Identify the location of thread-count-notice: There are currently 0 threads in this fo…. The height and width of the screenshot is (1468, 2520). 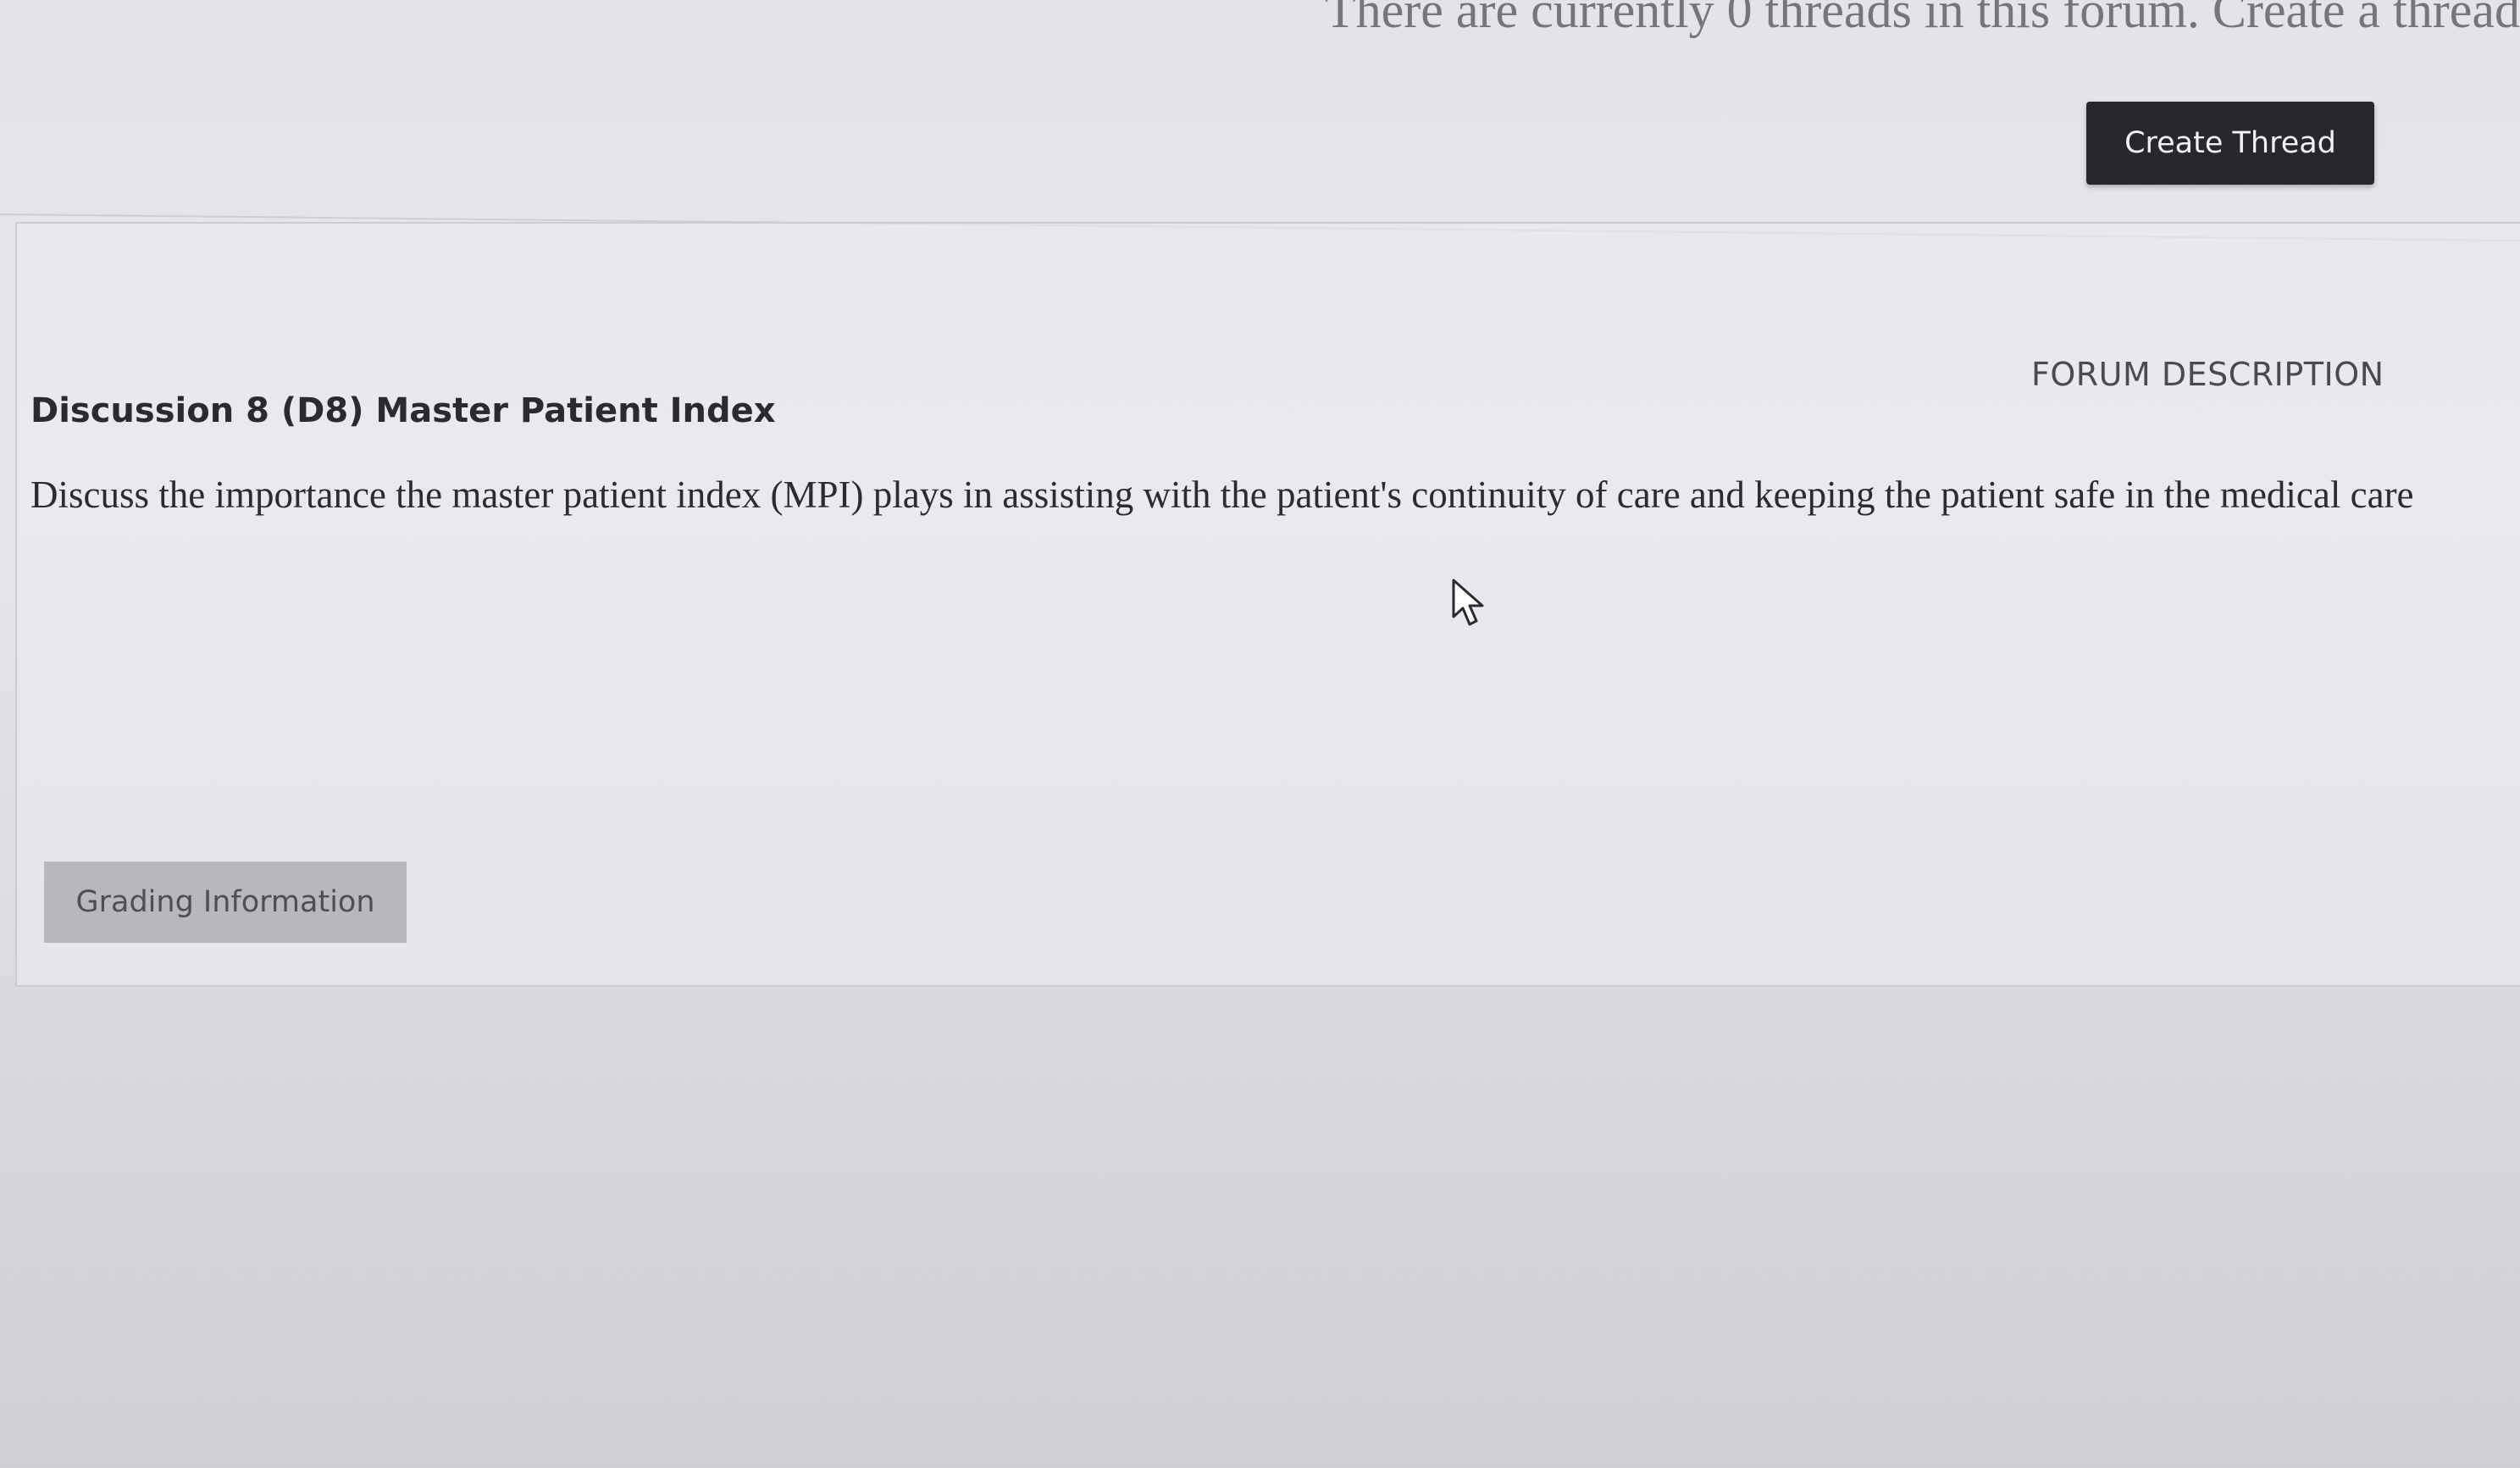
(1922, 19).